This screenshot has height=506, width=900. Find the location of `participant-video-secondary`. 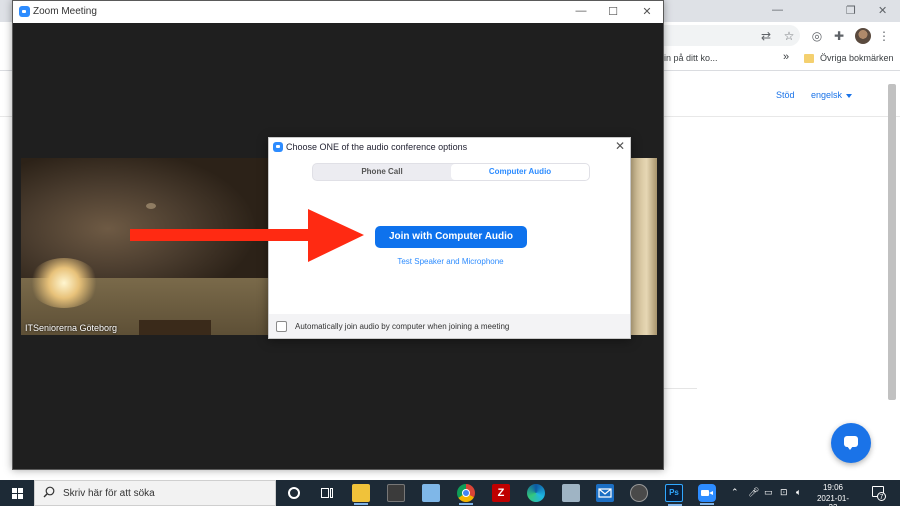

participant-video-secondary is located at coordinates (644, 246).